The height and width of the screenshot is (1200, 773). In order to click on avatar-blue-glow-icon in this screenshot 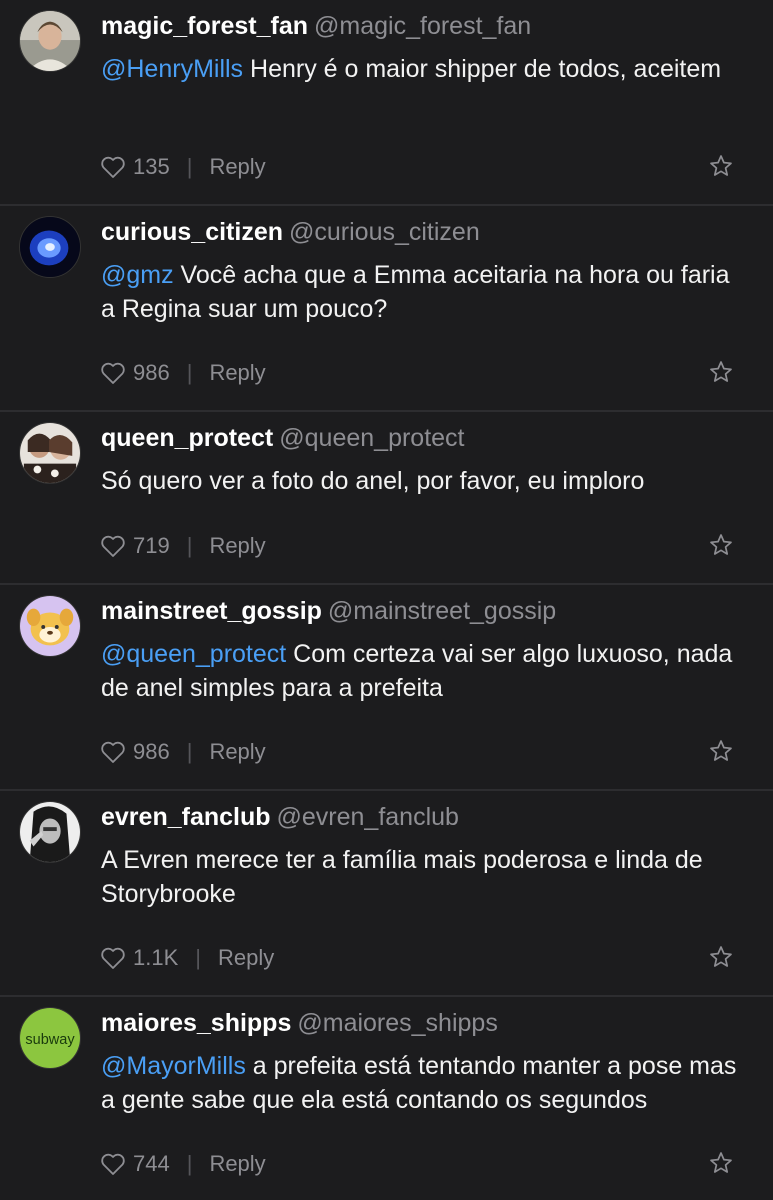, I will do `click(50, 247)`.